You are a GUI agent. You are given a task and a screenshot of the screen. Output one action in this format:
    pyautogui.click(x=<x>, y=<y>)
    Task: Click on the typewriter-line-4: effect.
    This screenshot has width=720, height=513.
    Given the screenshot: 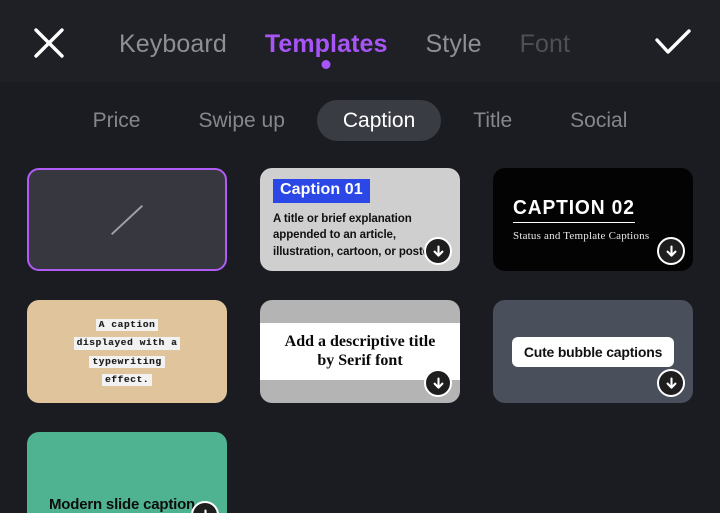 What is the action you would take?
    pyautogui.click(x=127, y=380)
    